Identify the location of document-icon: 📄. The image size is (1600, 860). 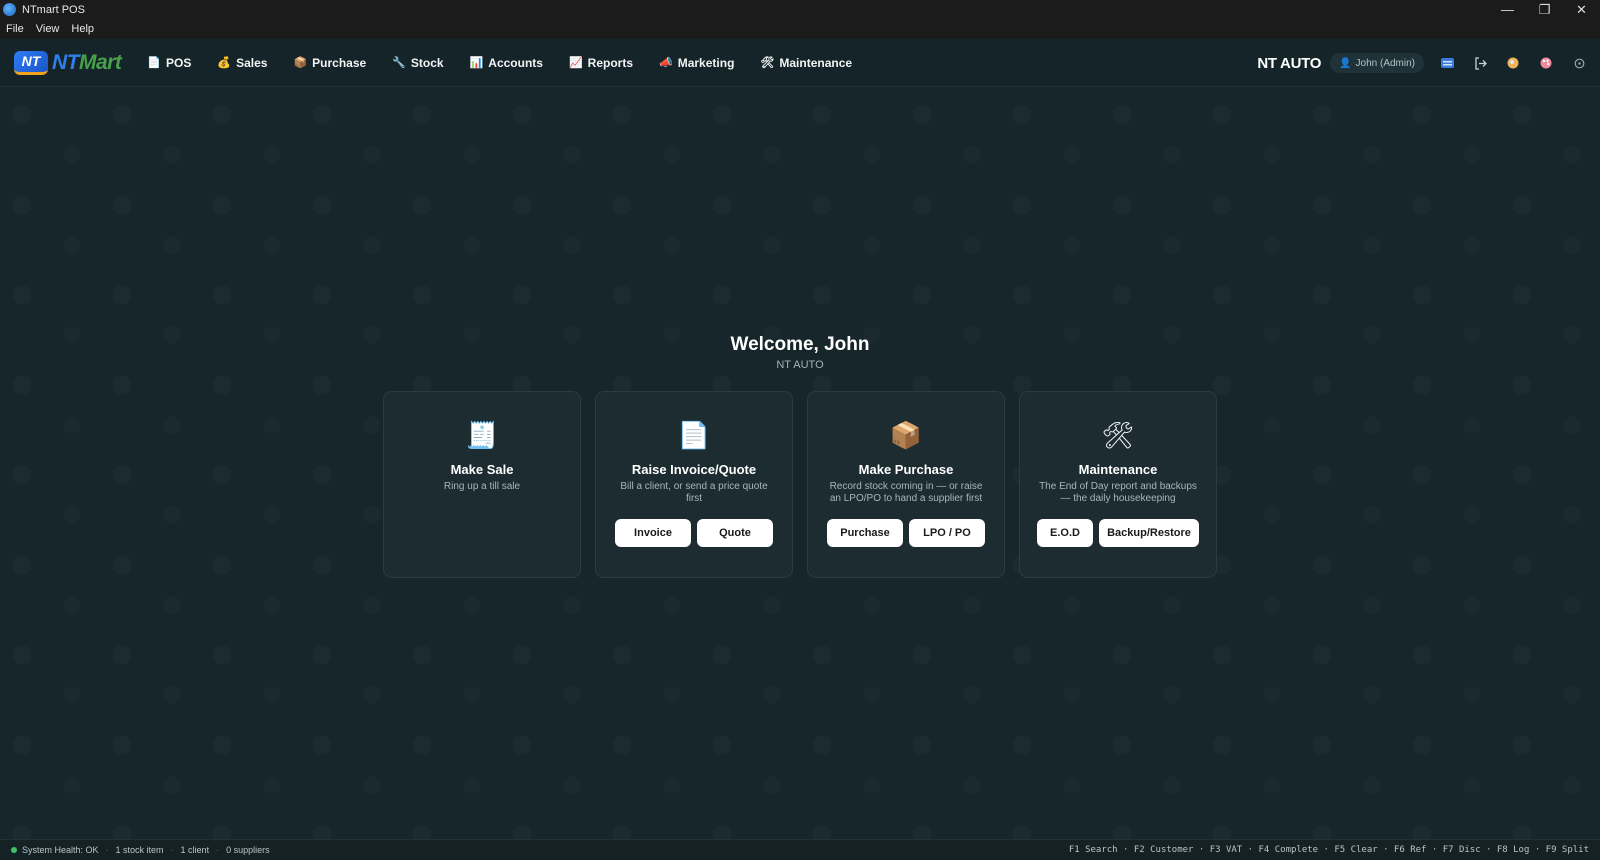
(694, 435).